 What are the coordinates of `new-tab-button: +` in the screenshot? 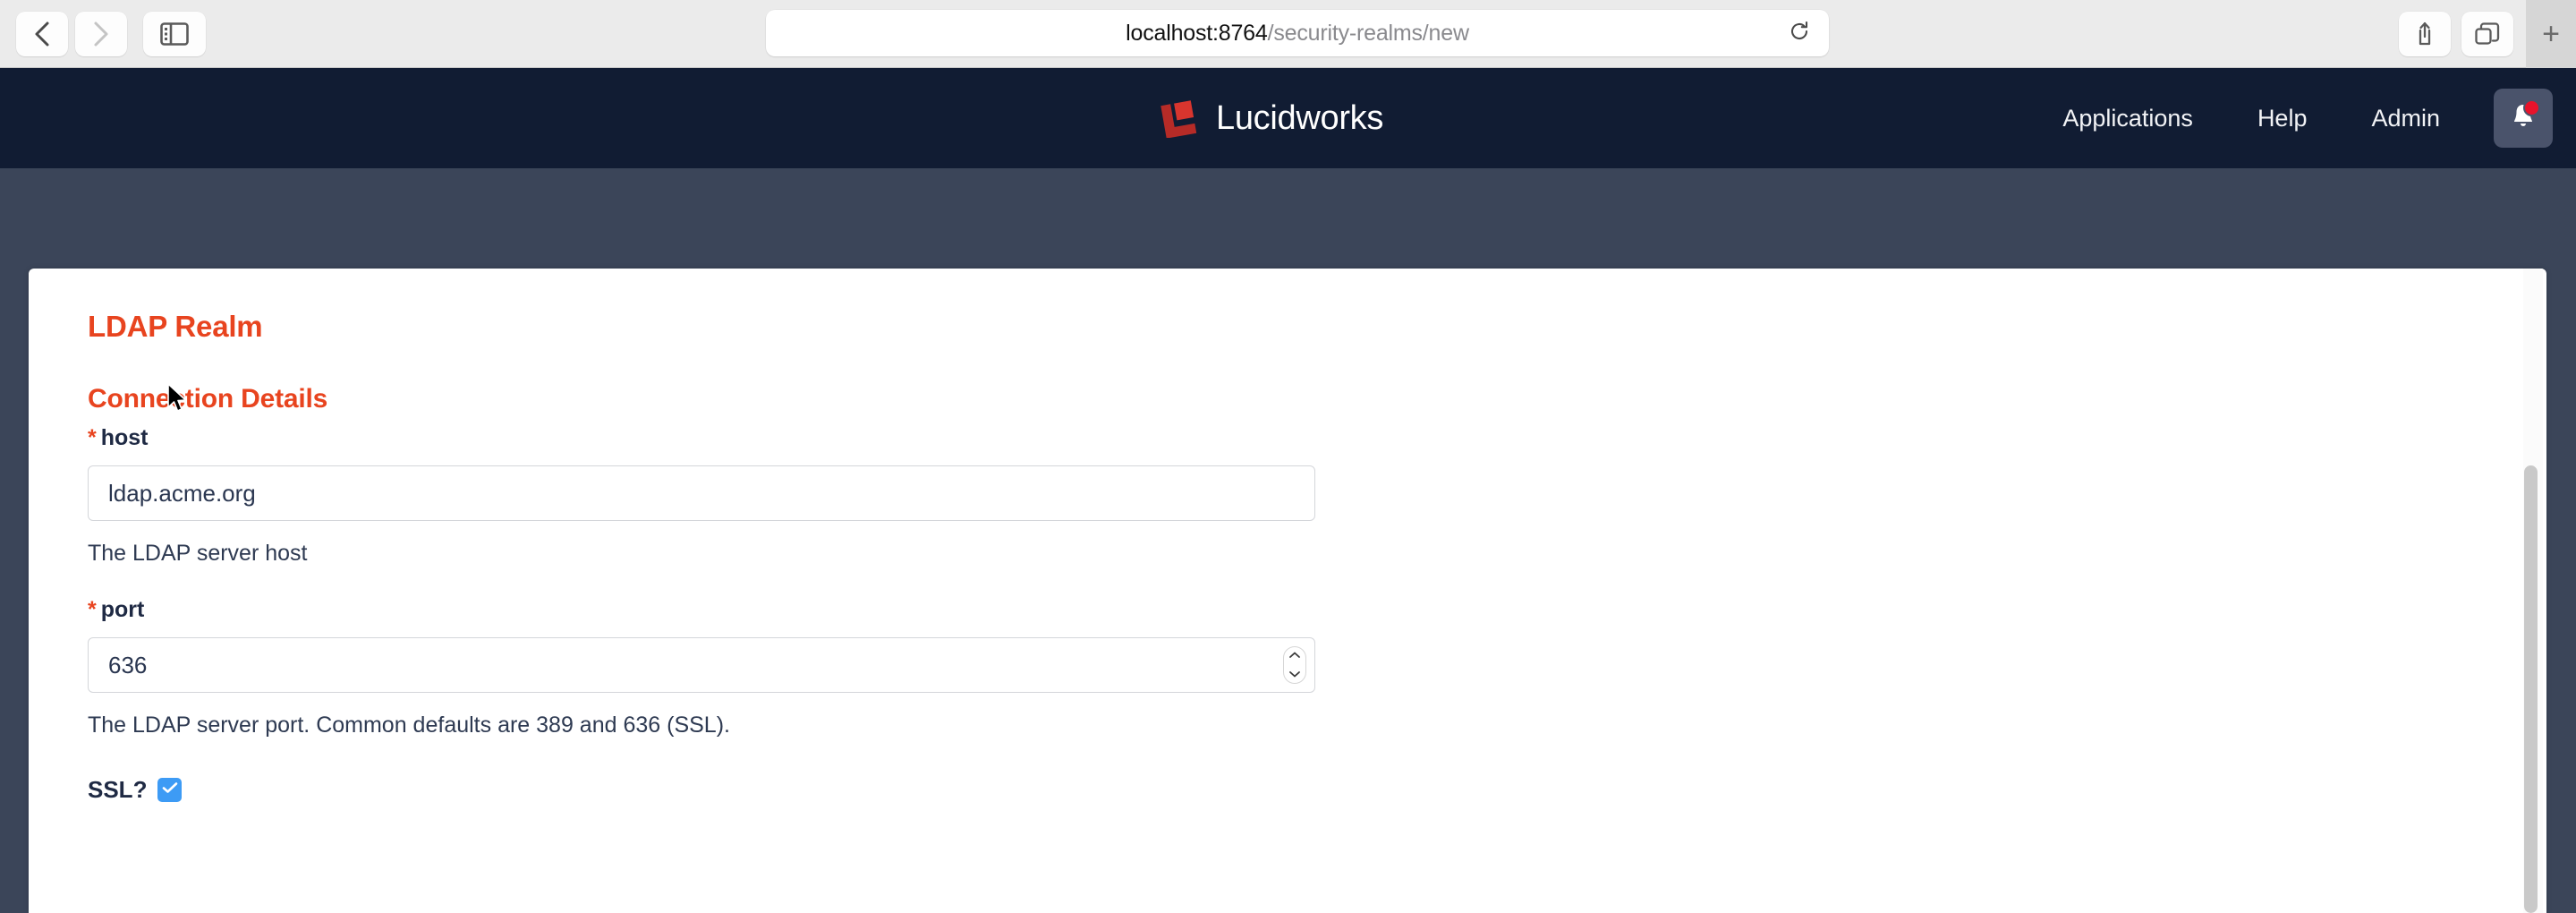 It's located at (2551, 34).